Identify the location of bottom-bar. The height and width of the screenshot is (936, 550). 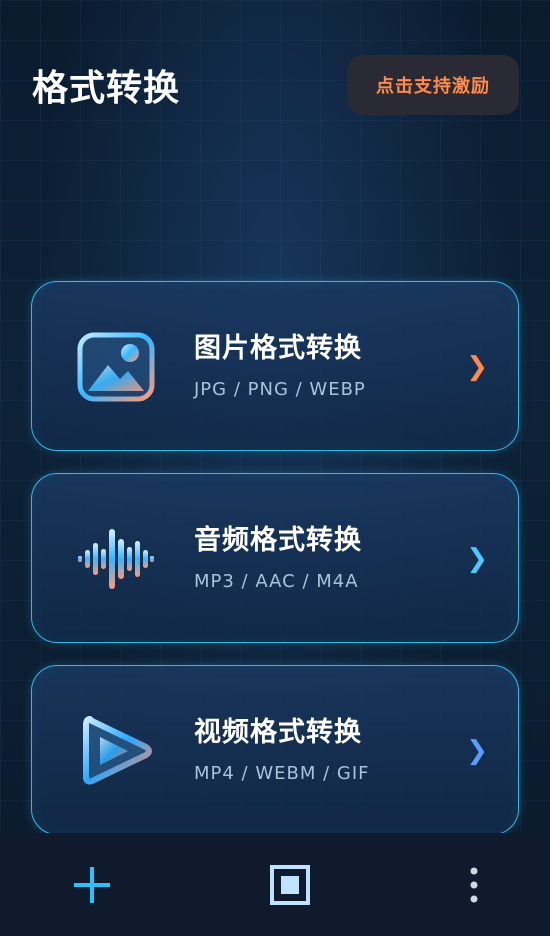
(275, 884).